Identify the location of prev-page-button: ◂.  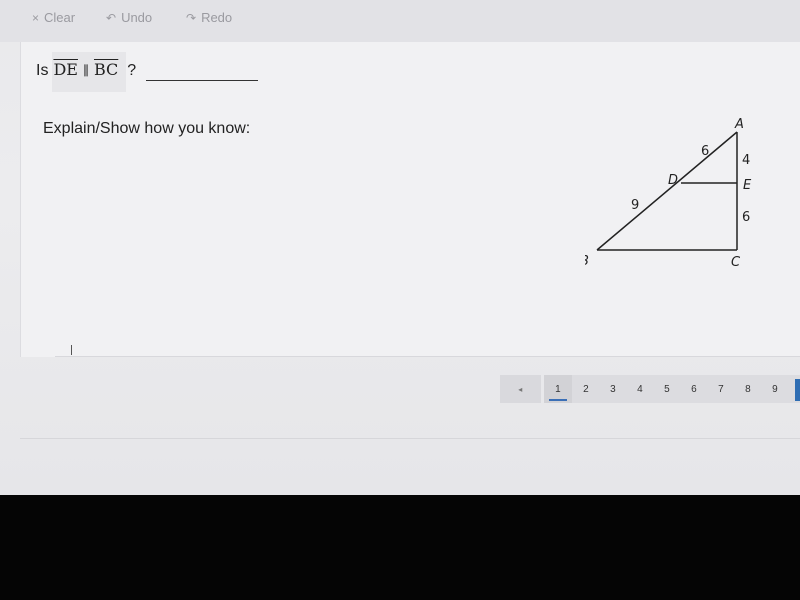
(520, 389).